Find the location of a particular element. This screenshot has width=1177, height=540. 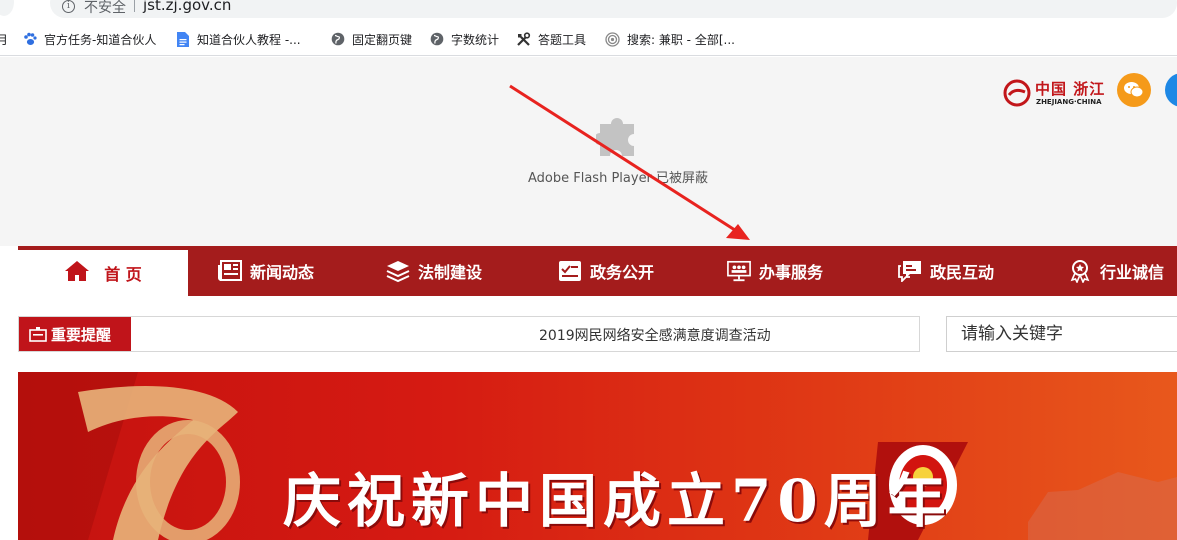

bookmark-item: 答题工具 is located at coordinates (551, 39).